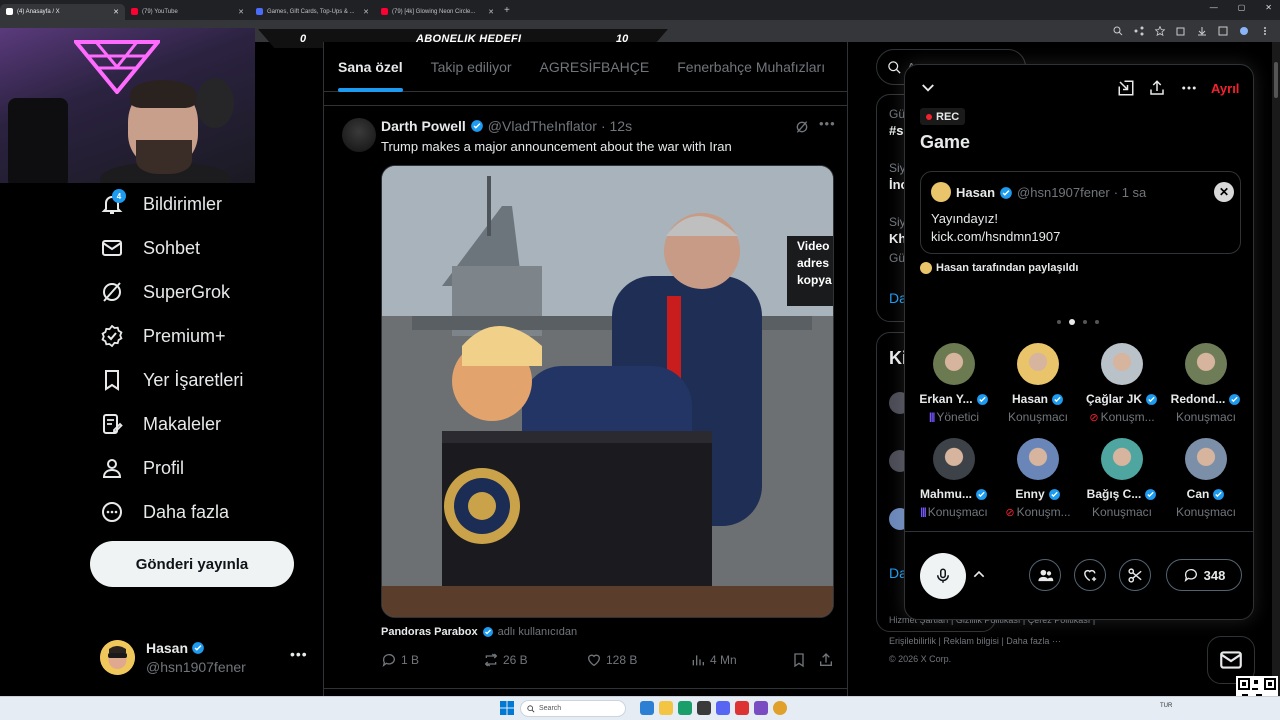  I want to click on close-icon: ✕, so click(1224, 192).